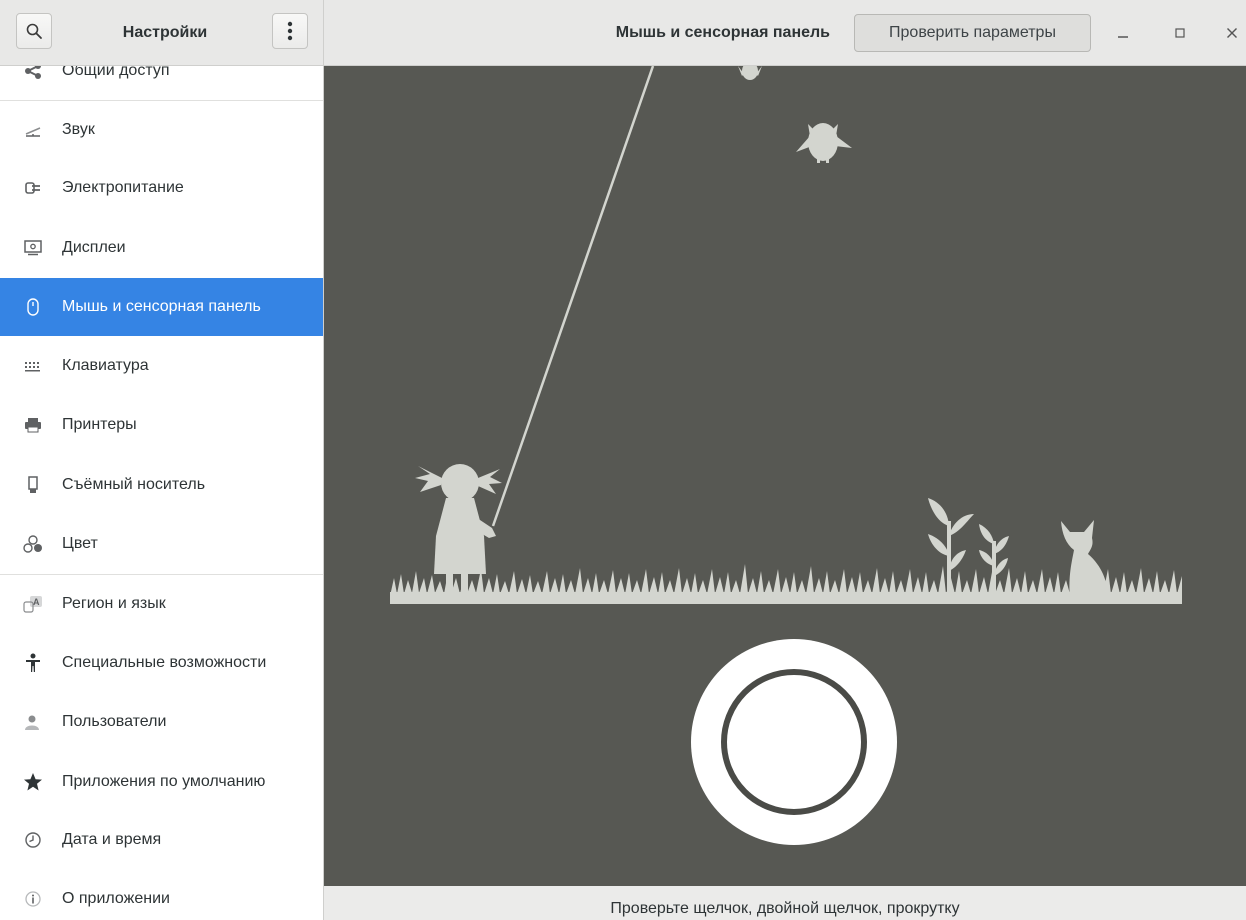  Describe the element at coordinates (33, 366) in the screenshot. I see `keyboard-icon` at that location.